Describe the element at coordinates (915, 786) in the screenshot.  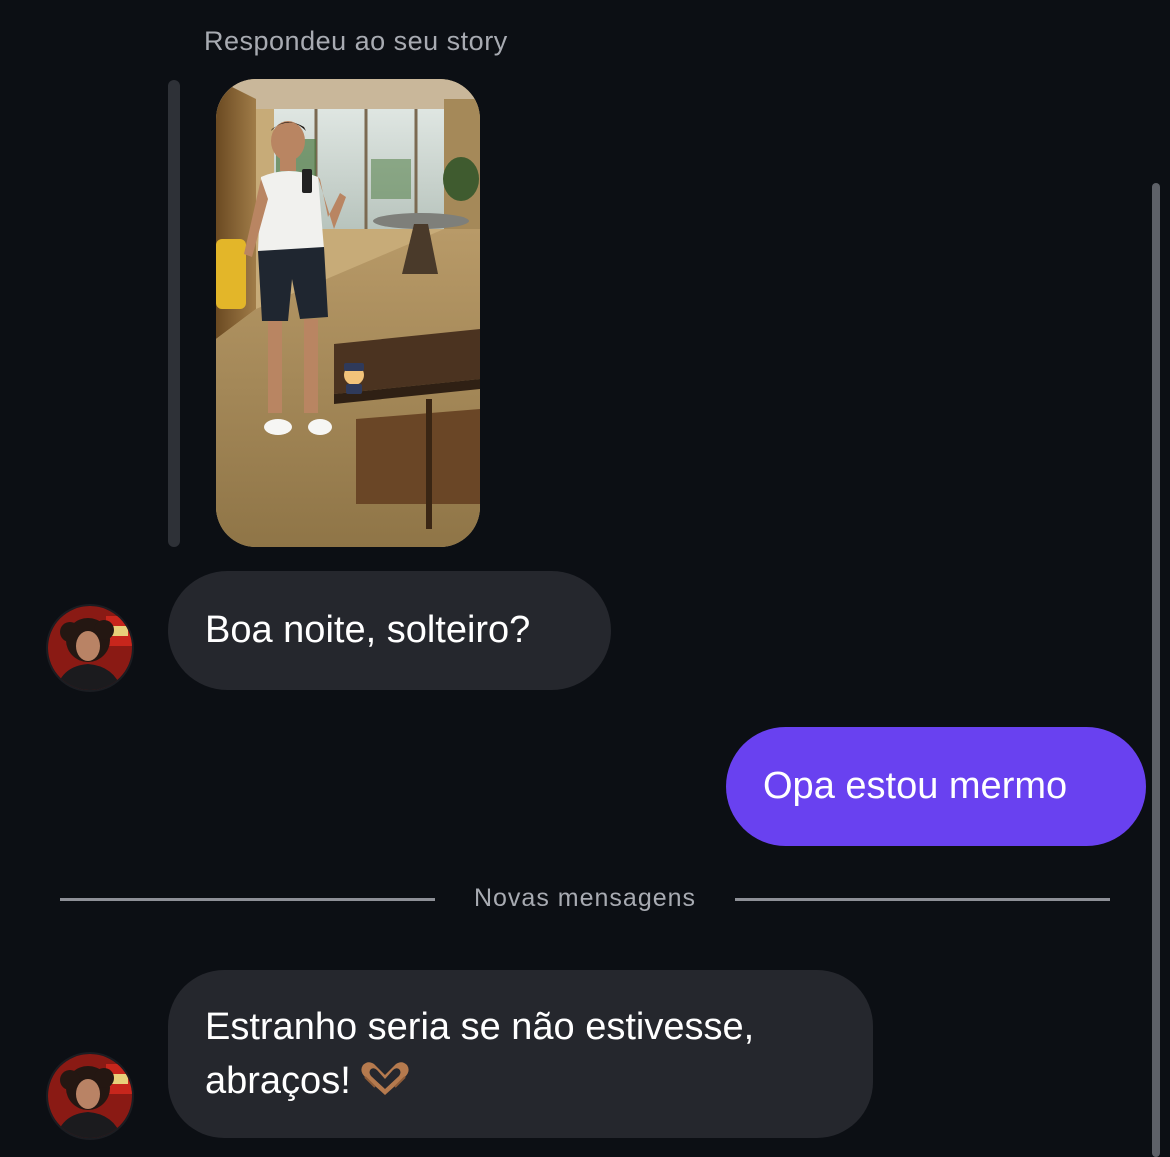
I see `message-text: Opa estou mermo` at that location.